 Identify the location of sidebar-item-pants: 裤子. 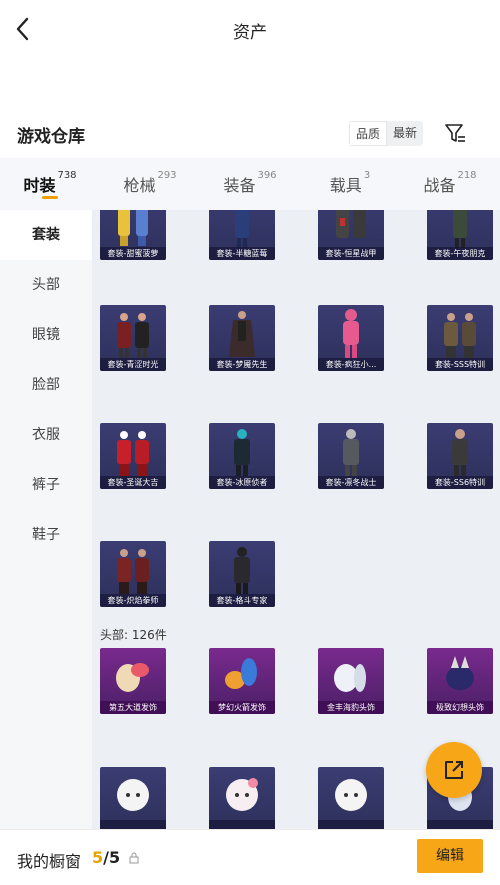
(46, 485).